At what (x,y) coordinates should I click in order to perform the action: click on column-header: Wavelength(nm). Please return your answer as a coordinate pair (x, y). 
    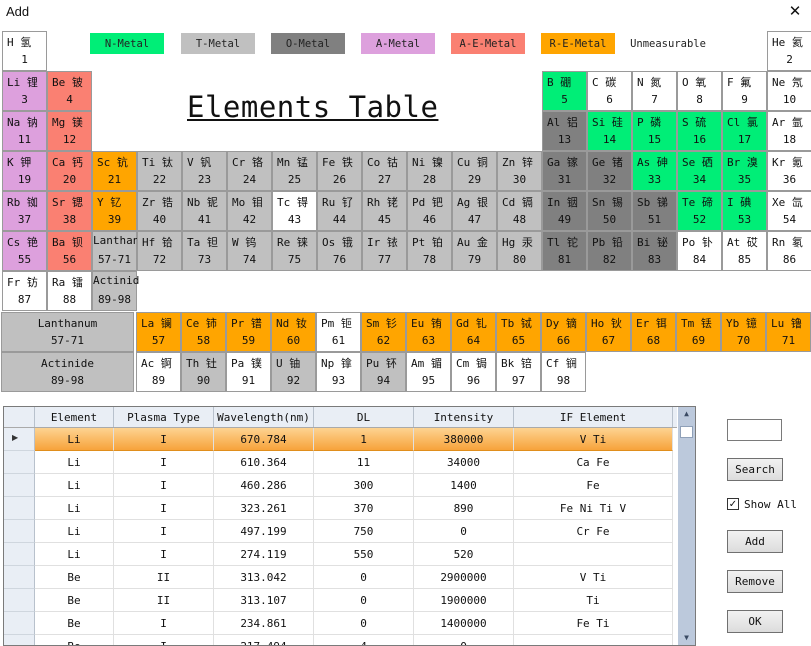
    Looking at the image, I should click on (264, 417).